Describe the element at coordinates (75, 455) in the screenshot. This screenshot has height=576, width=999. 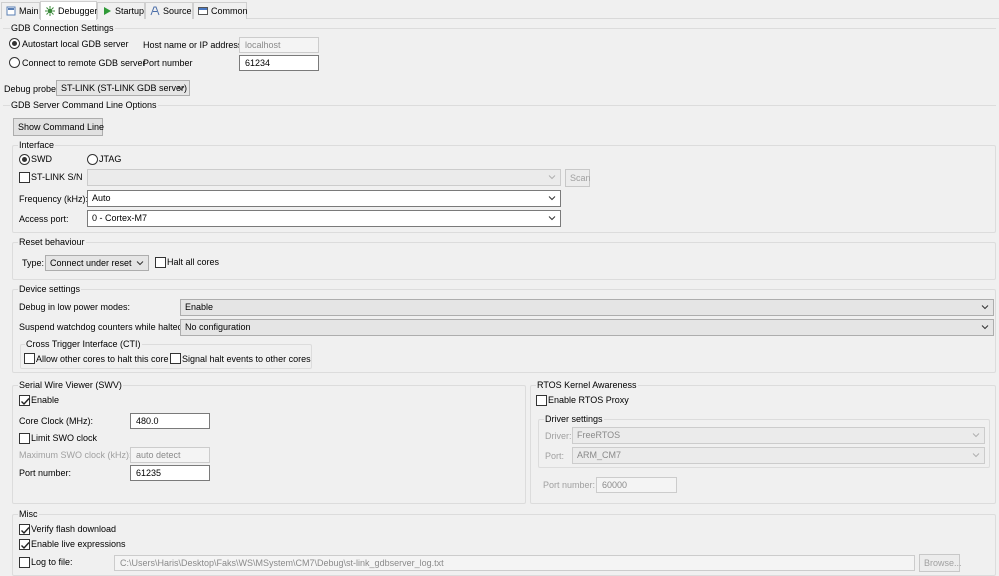
I see `max-swo-label: Maximum SWO clock (kHz):` at that location.